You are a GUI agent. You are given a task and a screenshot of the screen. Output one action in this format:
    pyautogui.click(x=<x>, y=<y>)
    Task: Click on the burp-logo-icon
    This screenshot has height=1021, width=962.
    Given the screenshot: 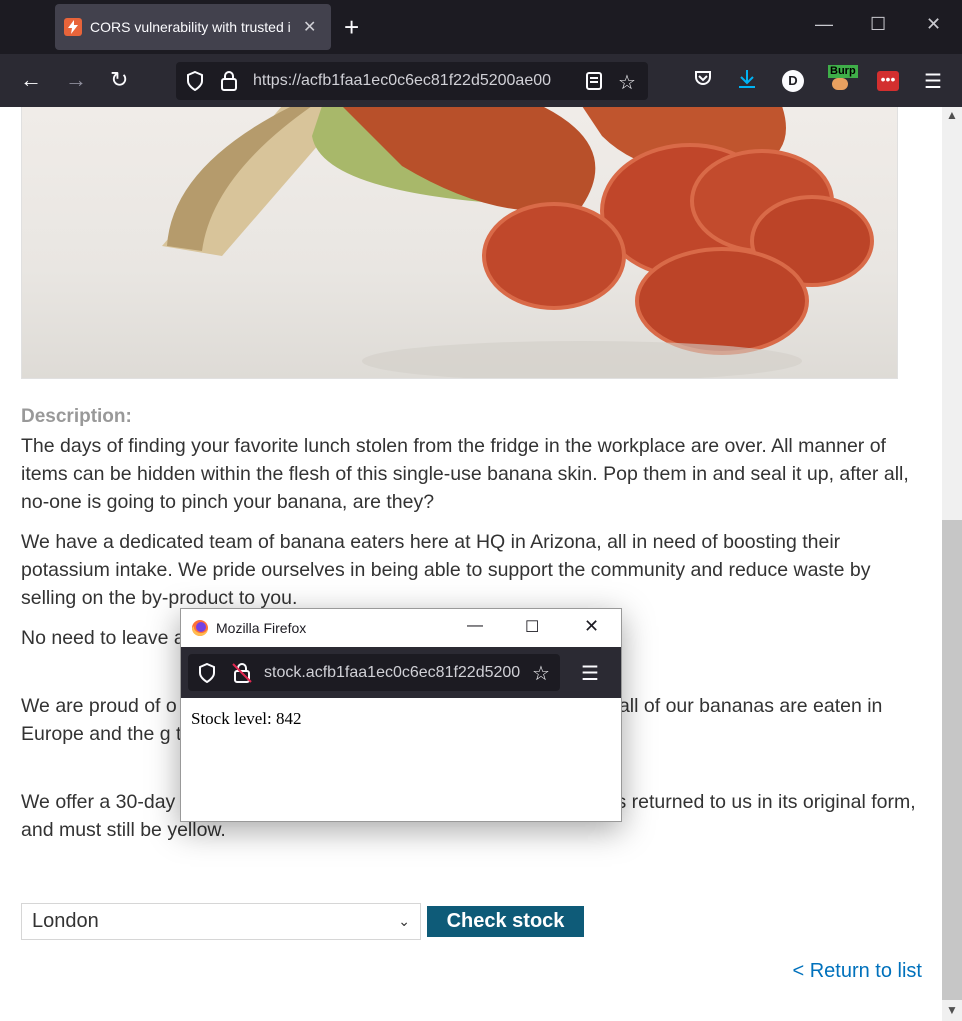 What is the action you would take?
    pyautogui.click(x=840, y=84)
    